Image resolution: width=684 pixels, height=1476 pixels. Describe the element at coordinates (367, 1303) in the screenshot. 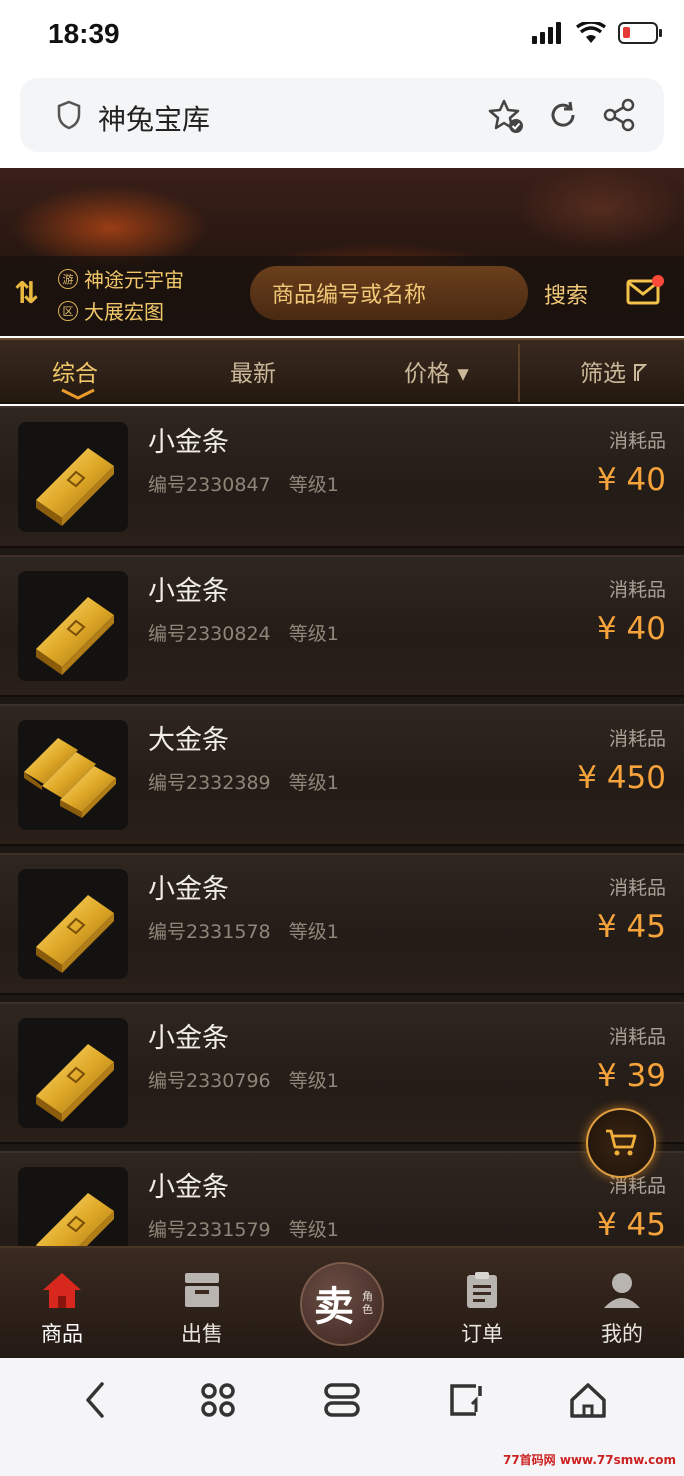

I see `sell-sub-label: 角色` at that location.